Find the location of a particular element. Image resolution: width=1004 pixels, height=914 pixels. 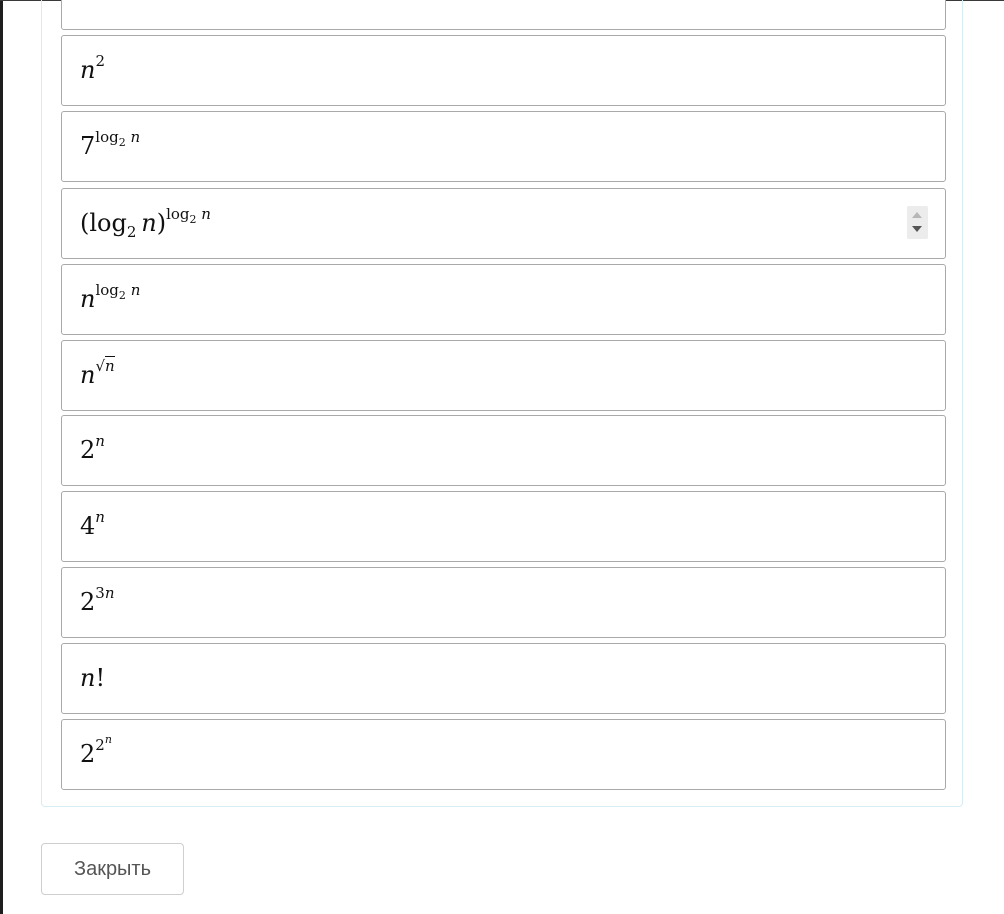

formula-exp-num: 3 is located at coordinates (100, 593).